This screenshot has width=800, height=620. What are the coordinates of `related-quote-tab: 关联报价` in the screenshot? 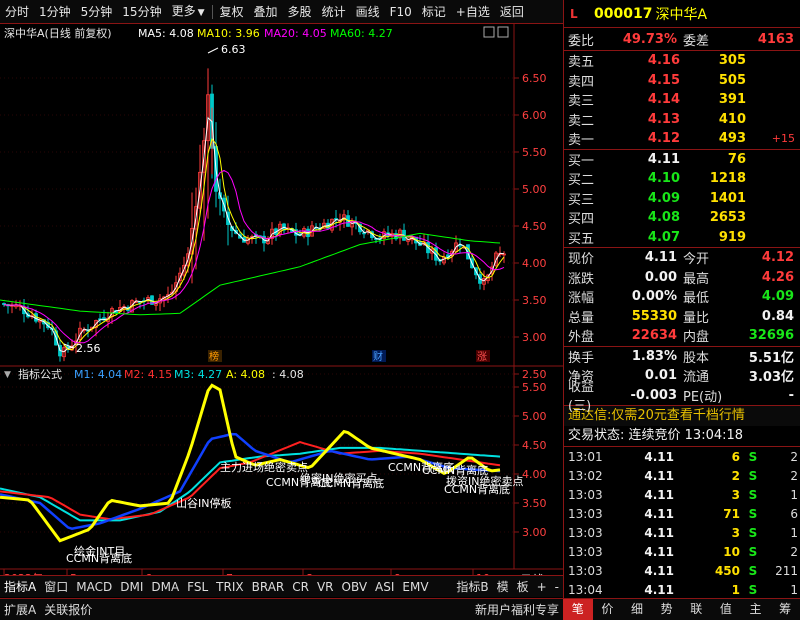 It's located at (68, 610).